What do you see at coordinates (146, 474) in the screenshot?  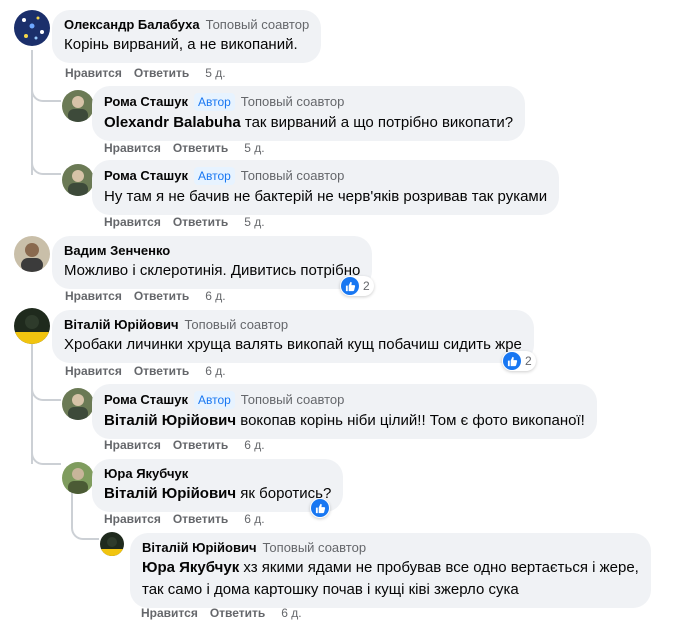 I see `commenter-name: Юра Якубчук` at bounding box center [146, 474].